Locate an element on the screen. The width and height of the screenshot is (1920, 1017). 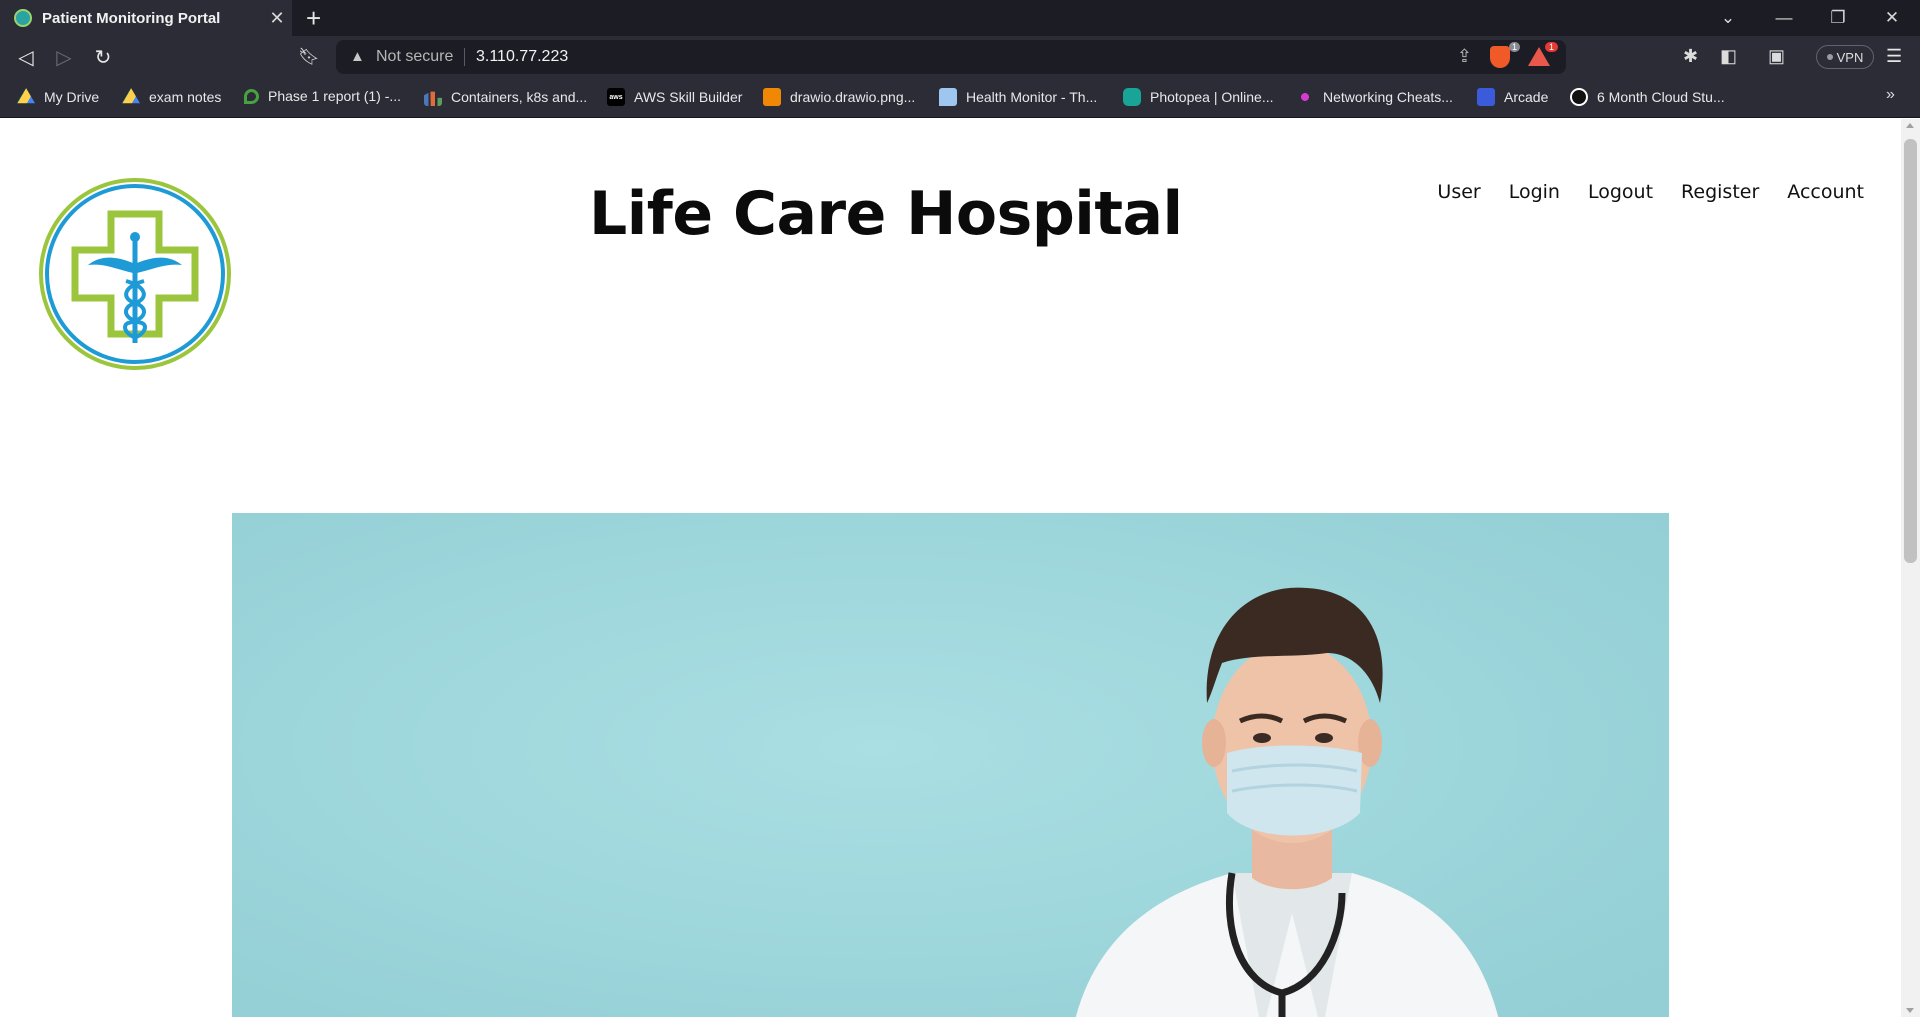
chat-icon is located at coordinates (948, 97).